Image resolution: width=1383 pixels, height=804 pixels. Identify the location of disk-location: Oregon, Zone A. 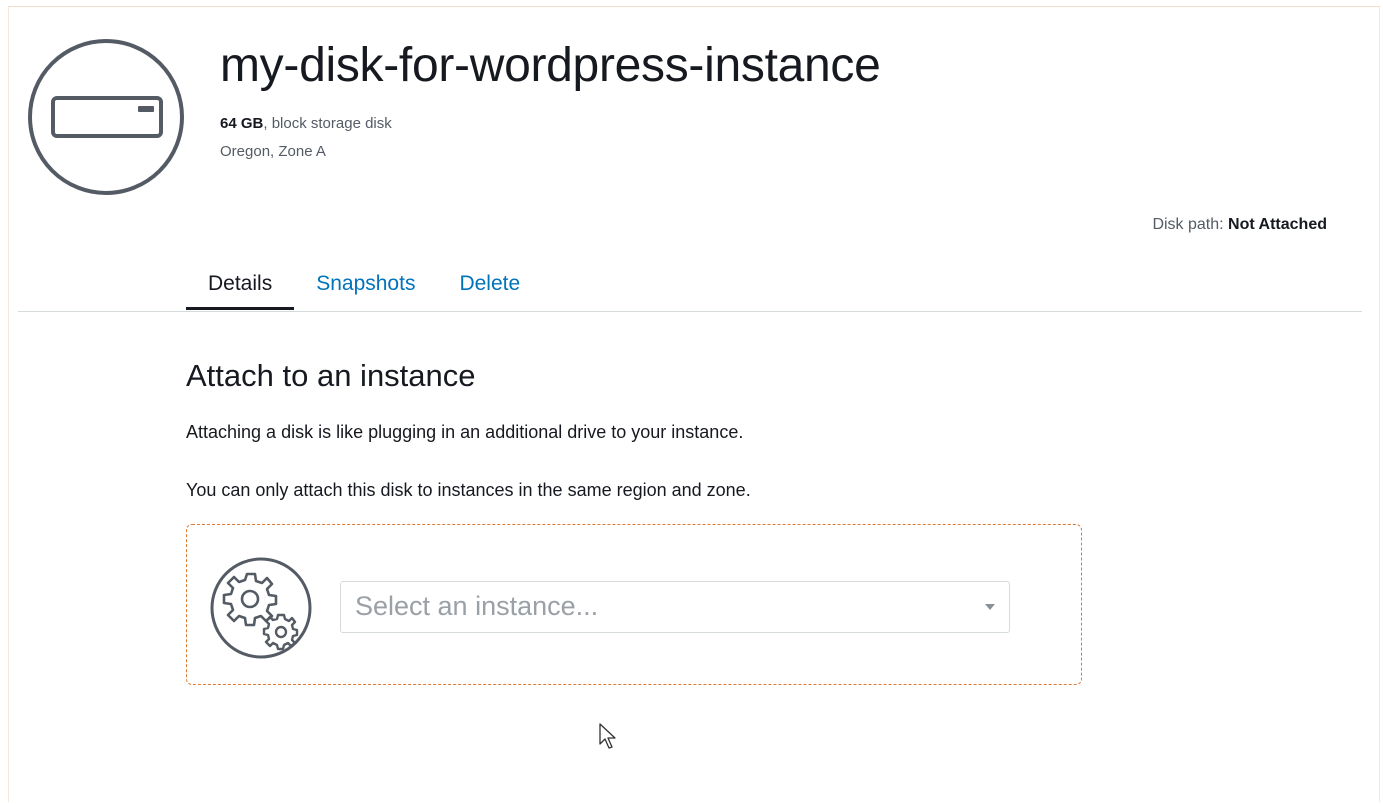
(273, 151).